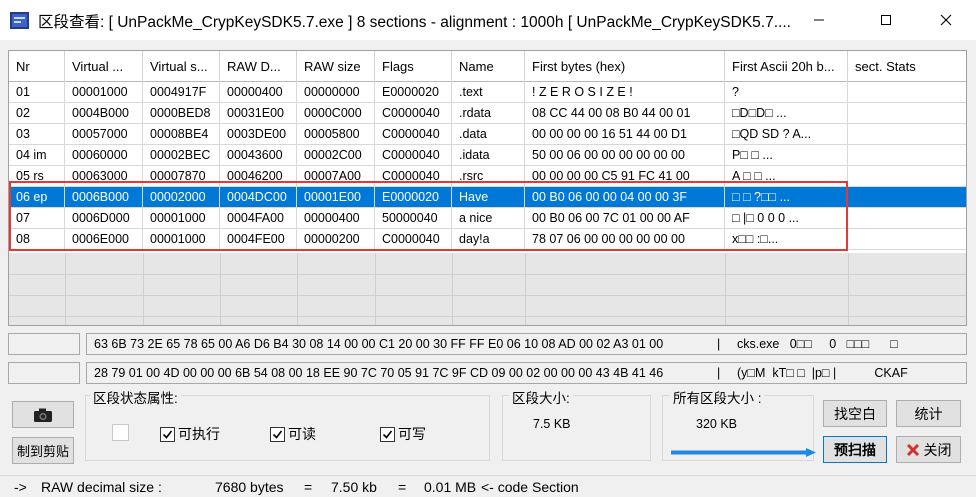 This screenshot has height=497, width=976. Describe the element at coordinates (946, 20) in the screenshot. I see `close-window-button` at that location.